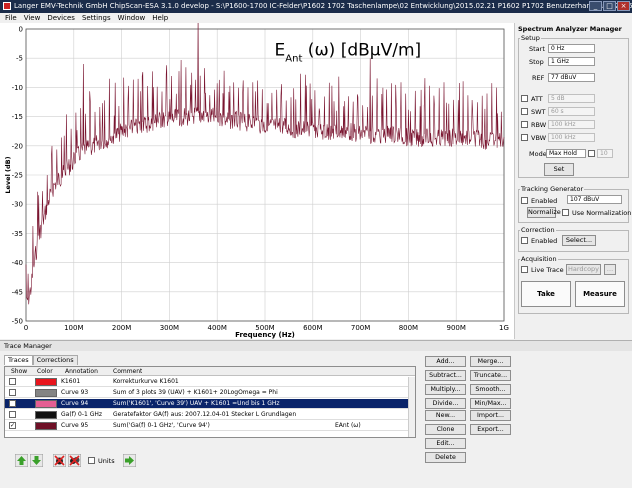 Image resolution: width=632 pixels, height=488 pixels. I want to click on att-field: 5 dB, so click(571, 98).